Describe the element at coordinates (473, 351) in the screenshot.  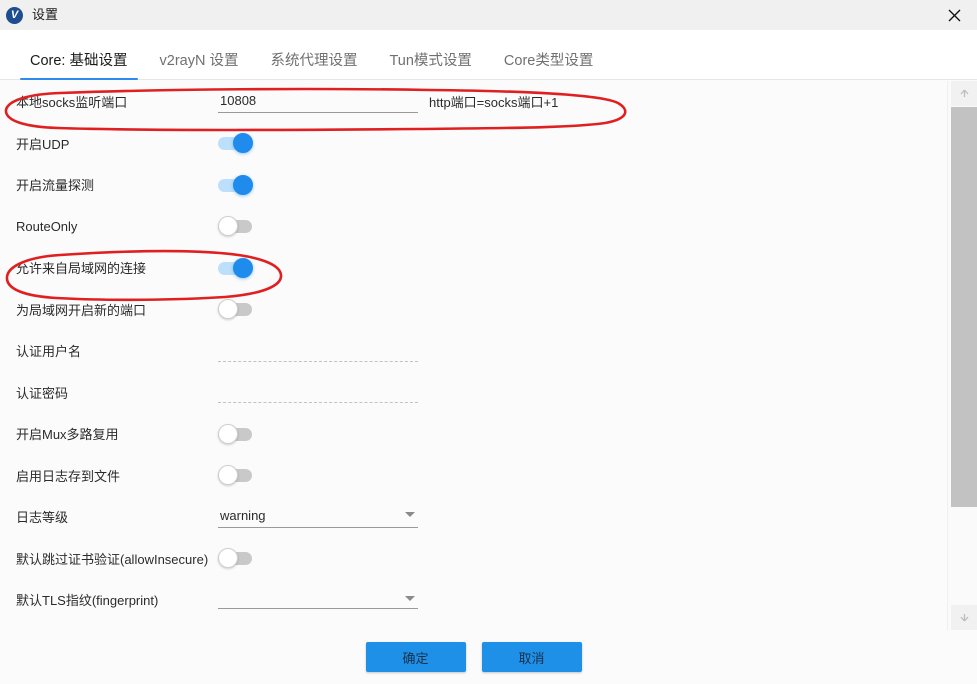
I see `row-auth-user: 认证用户名` at that location.